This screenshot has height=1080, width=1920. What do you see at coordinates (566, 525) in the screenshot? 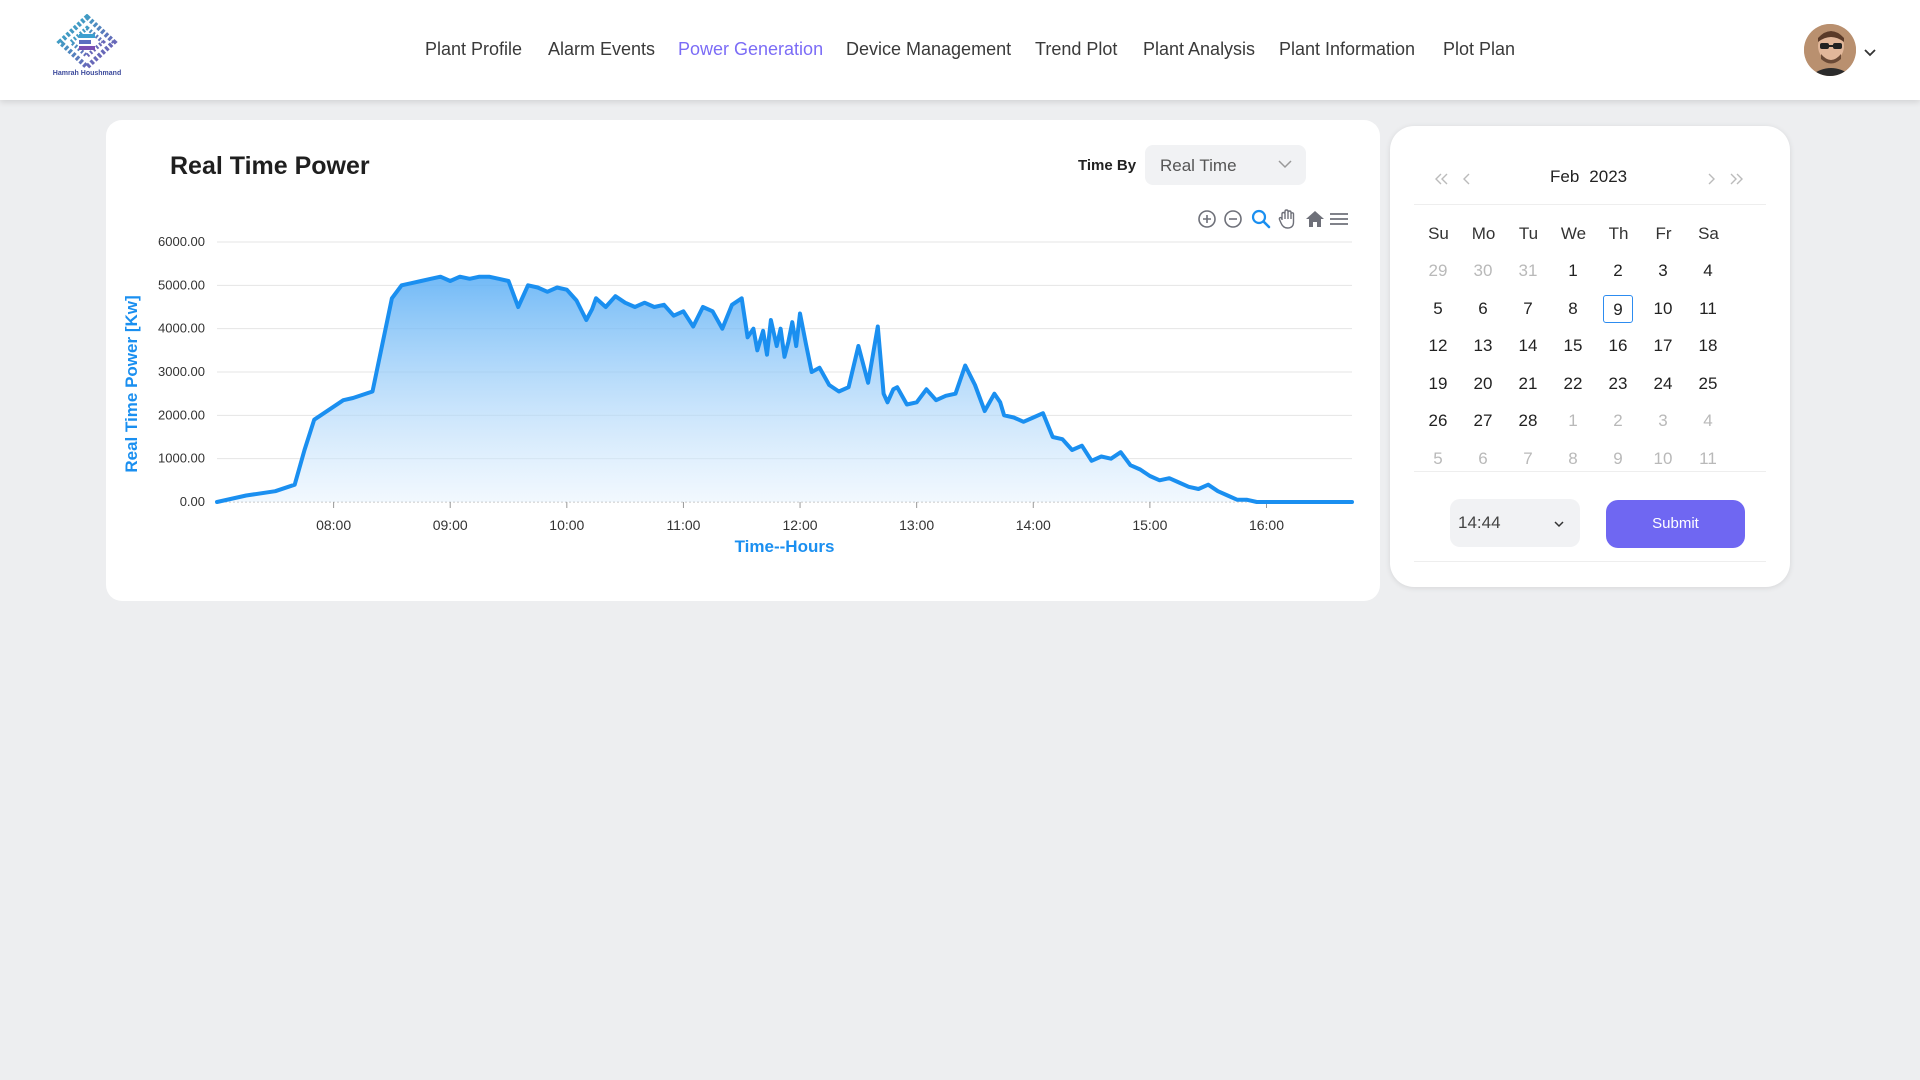
I see `x-tick-label: 10:00` at bounding box center [566, 525].